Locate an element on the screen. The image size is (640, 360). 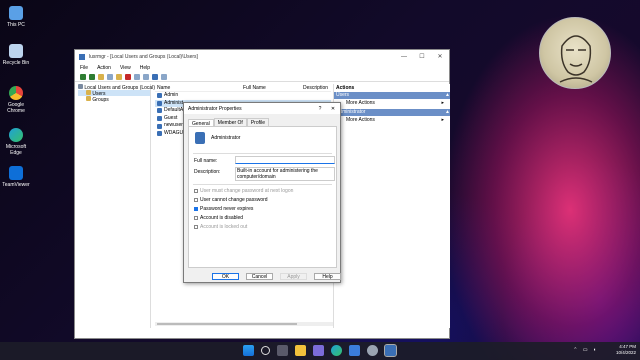
desktop-icon-edge: Microsoft Edge is located at coordinates (16, 142).